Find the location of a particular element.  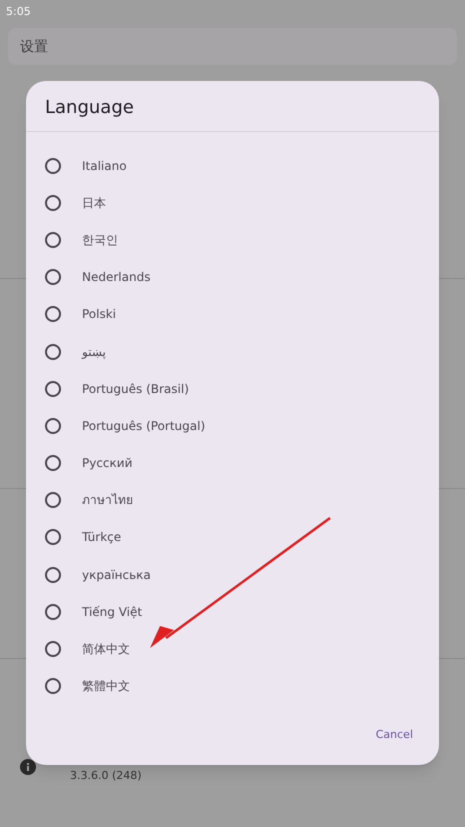

language-option: Nederlands is located at coordinates (232, 277).